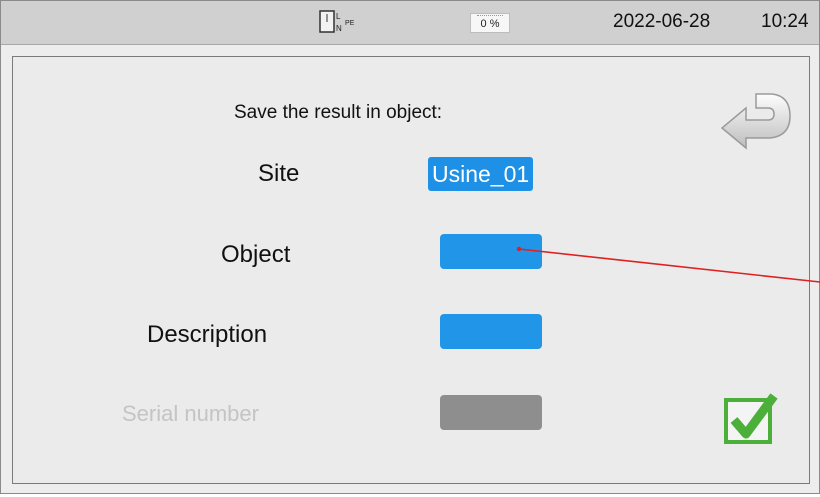 Image resolution: width=820 pixels, height=497 pixels. Describe the element at coordinates (490, 17) in the screenshot. I see `battery-ticks` at that location.